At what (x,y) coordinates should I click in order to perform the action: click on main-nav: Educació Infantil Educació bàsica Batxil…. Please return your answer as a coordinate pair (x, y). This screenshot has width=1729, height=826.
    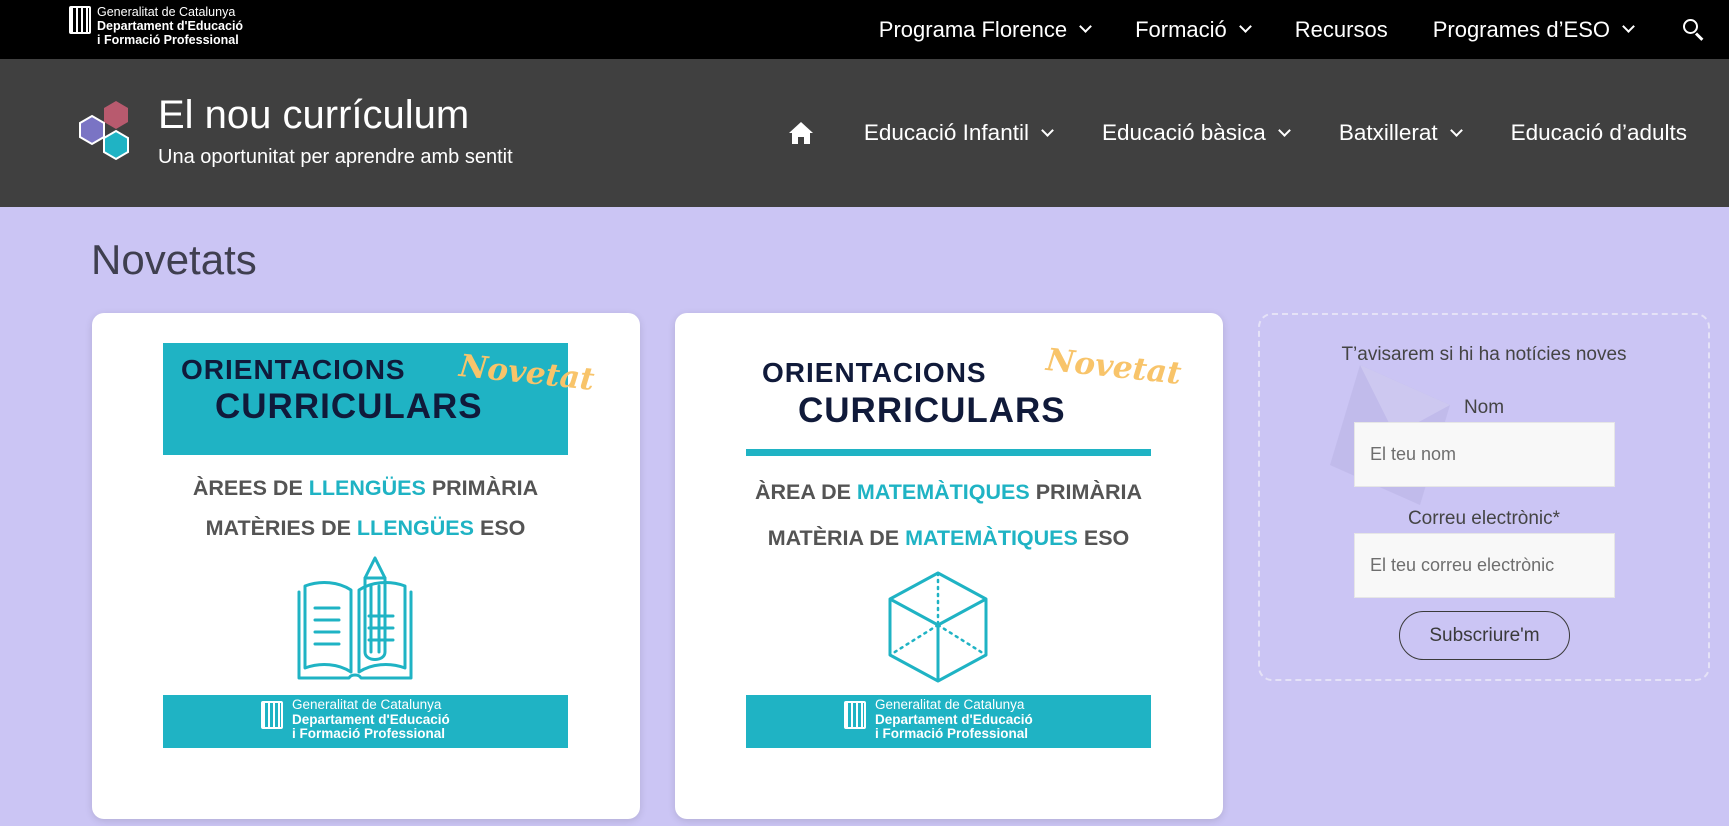
    Looking at the image, I should click on (1237, 133).